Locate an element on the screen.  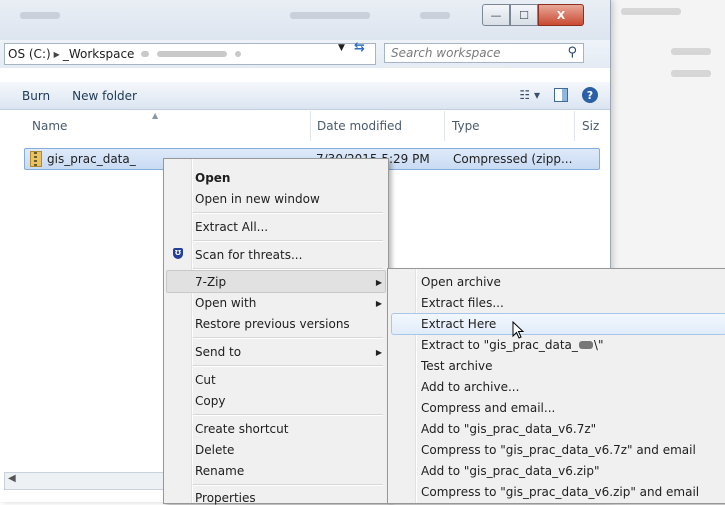
scroll-left-icon: ◀ is located at coordinates (12, 478).